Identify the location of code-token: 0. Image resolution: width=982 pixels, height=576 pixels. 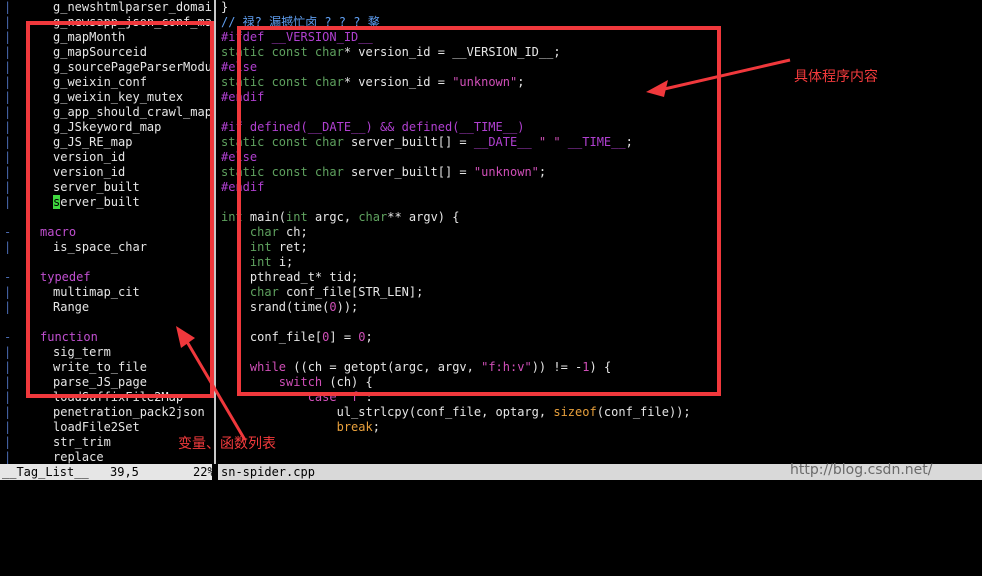
(333, 307).